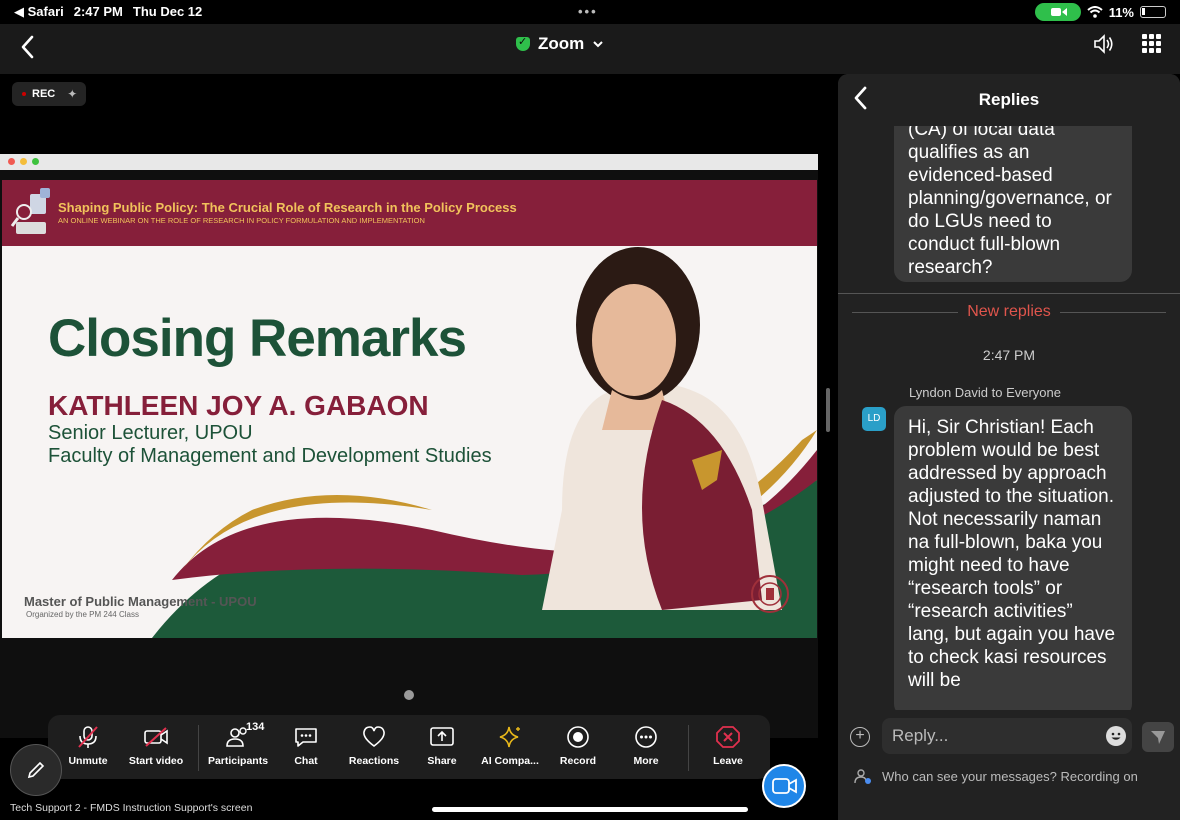 The height and width of the screenshot is (820, 1180). Describe the element at coordinates (28, 47) in the screenshot. I see `back-chevron-icon` at that location.